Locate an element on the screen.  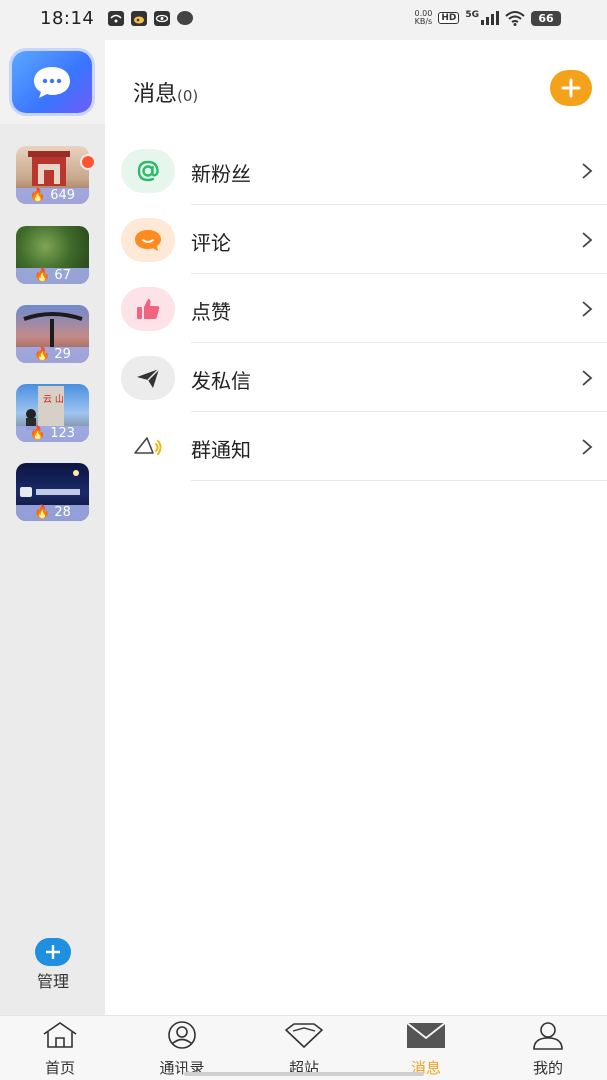
group-heat-count: 🔥 649 is located at coordinates (52, 196).